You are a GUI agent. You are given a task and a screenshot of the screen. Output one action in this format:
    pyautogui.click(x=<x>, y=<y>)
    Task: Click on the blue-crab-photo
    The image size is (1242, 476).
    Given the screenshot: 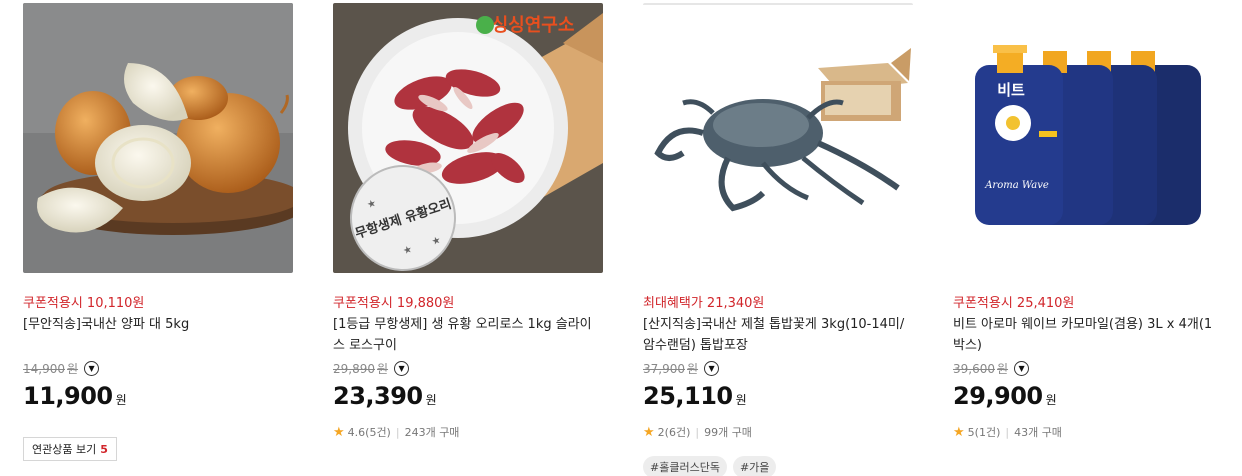 What is the action you would take?
    pyautogui.click(x=778, y=138)
    